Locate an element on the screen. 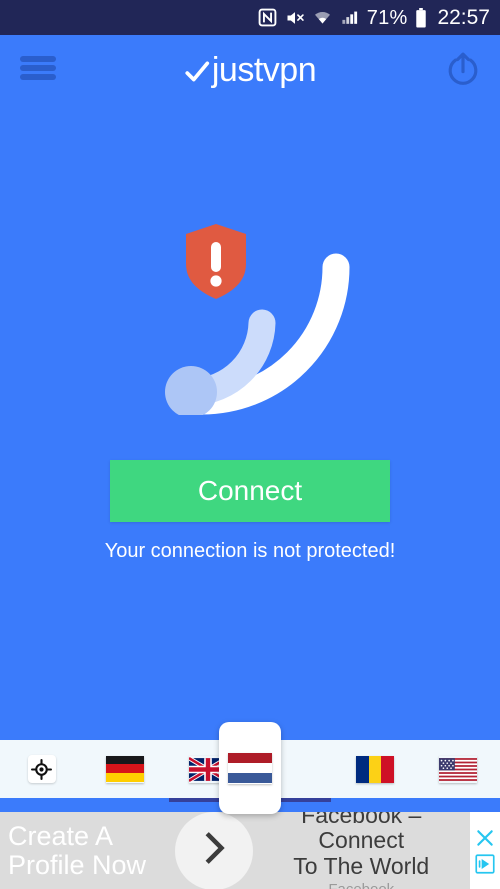  flag-de is located at coordinates (124, 769).